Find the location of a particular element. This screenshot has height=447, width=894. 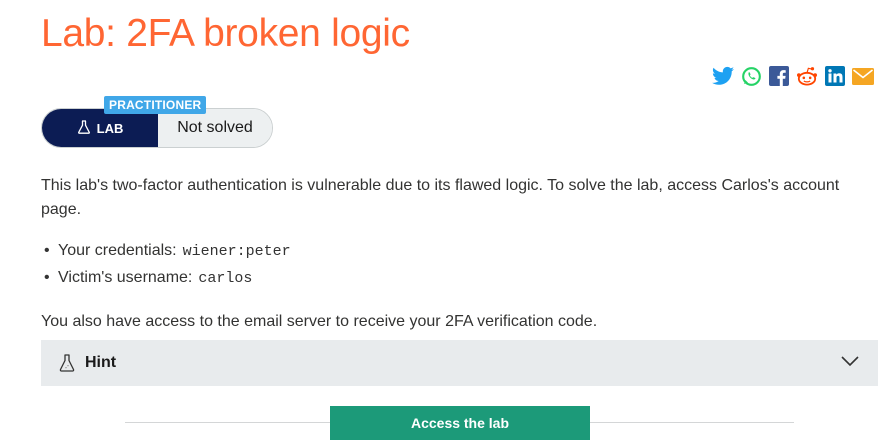

access-lab-button: Access the lab is located at coordinates (460, 423).